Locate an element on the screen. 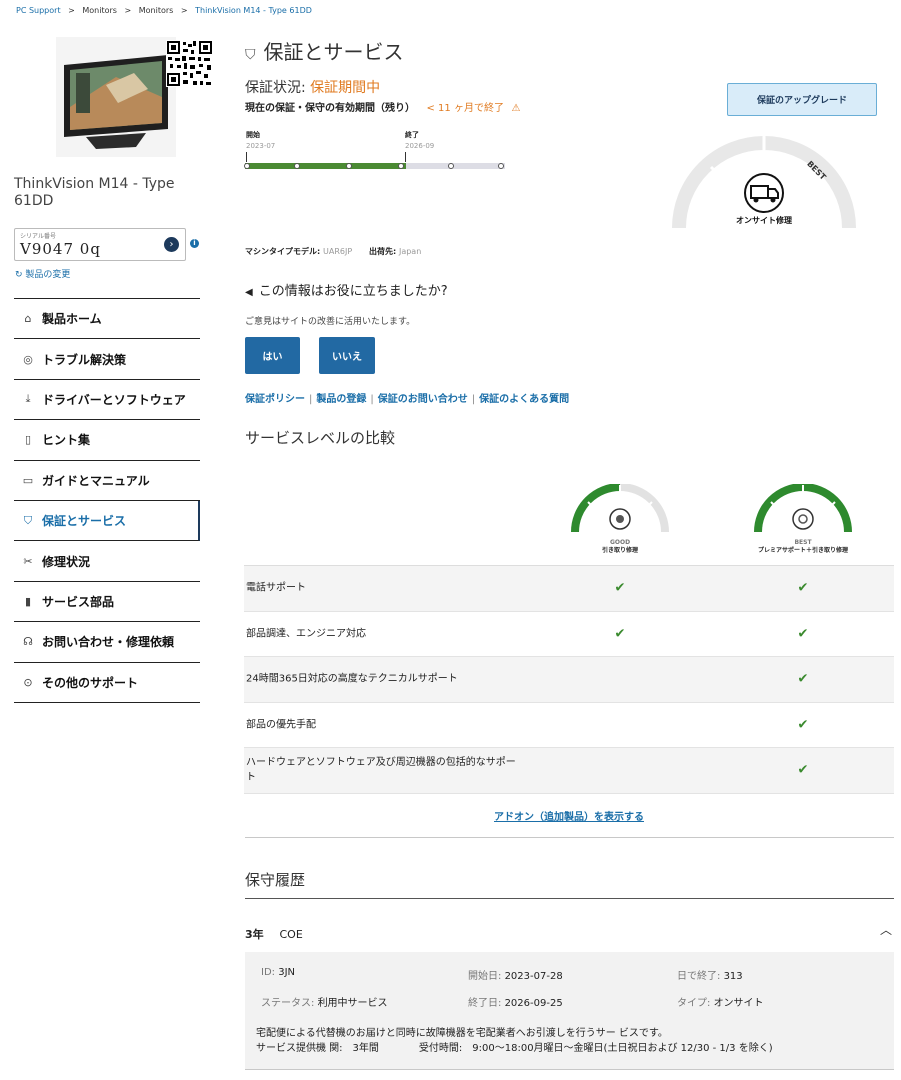  sidebar-item-label: お問い合わせ・修理依頼 is located at coordinates (108, 642).